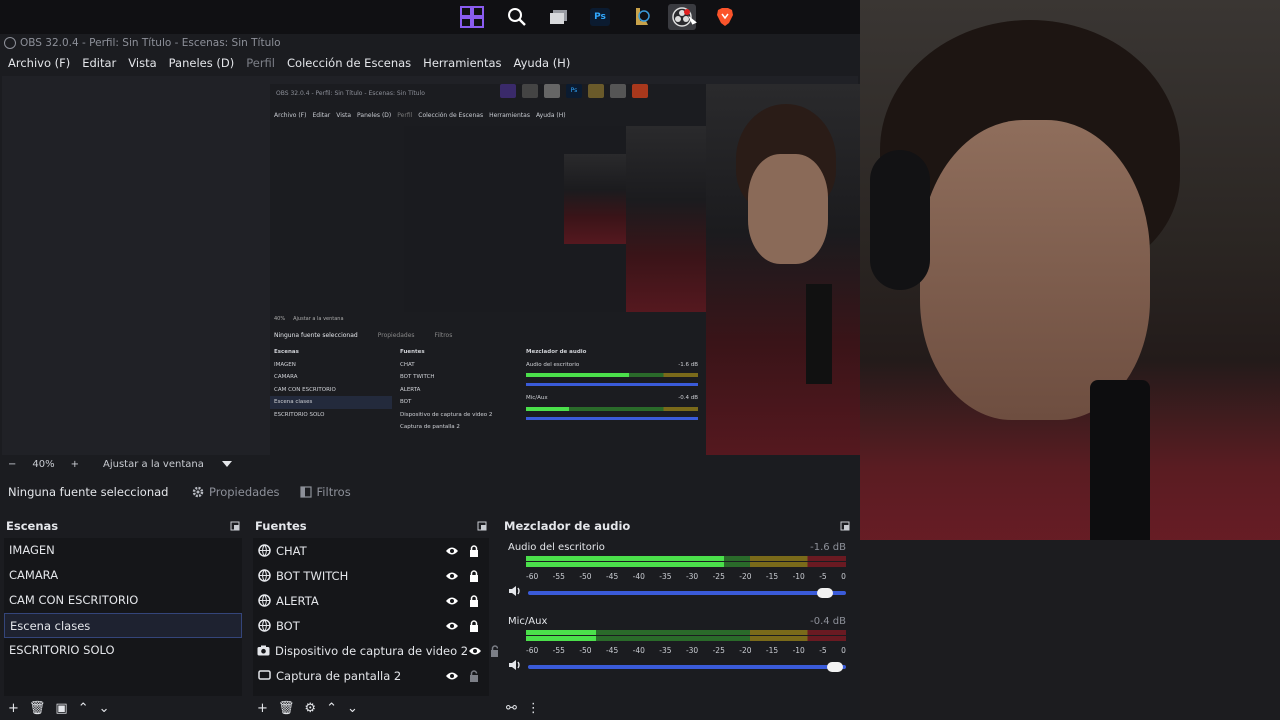  I want to click on add-scene-icon: +, so click(13, 708).